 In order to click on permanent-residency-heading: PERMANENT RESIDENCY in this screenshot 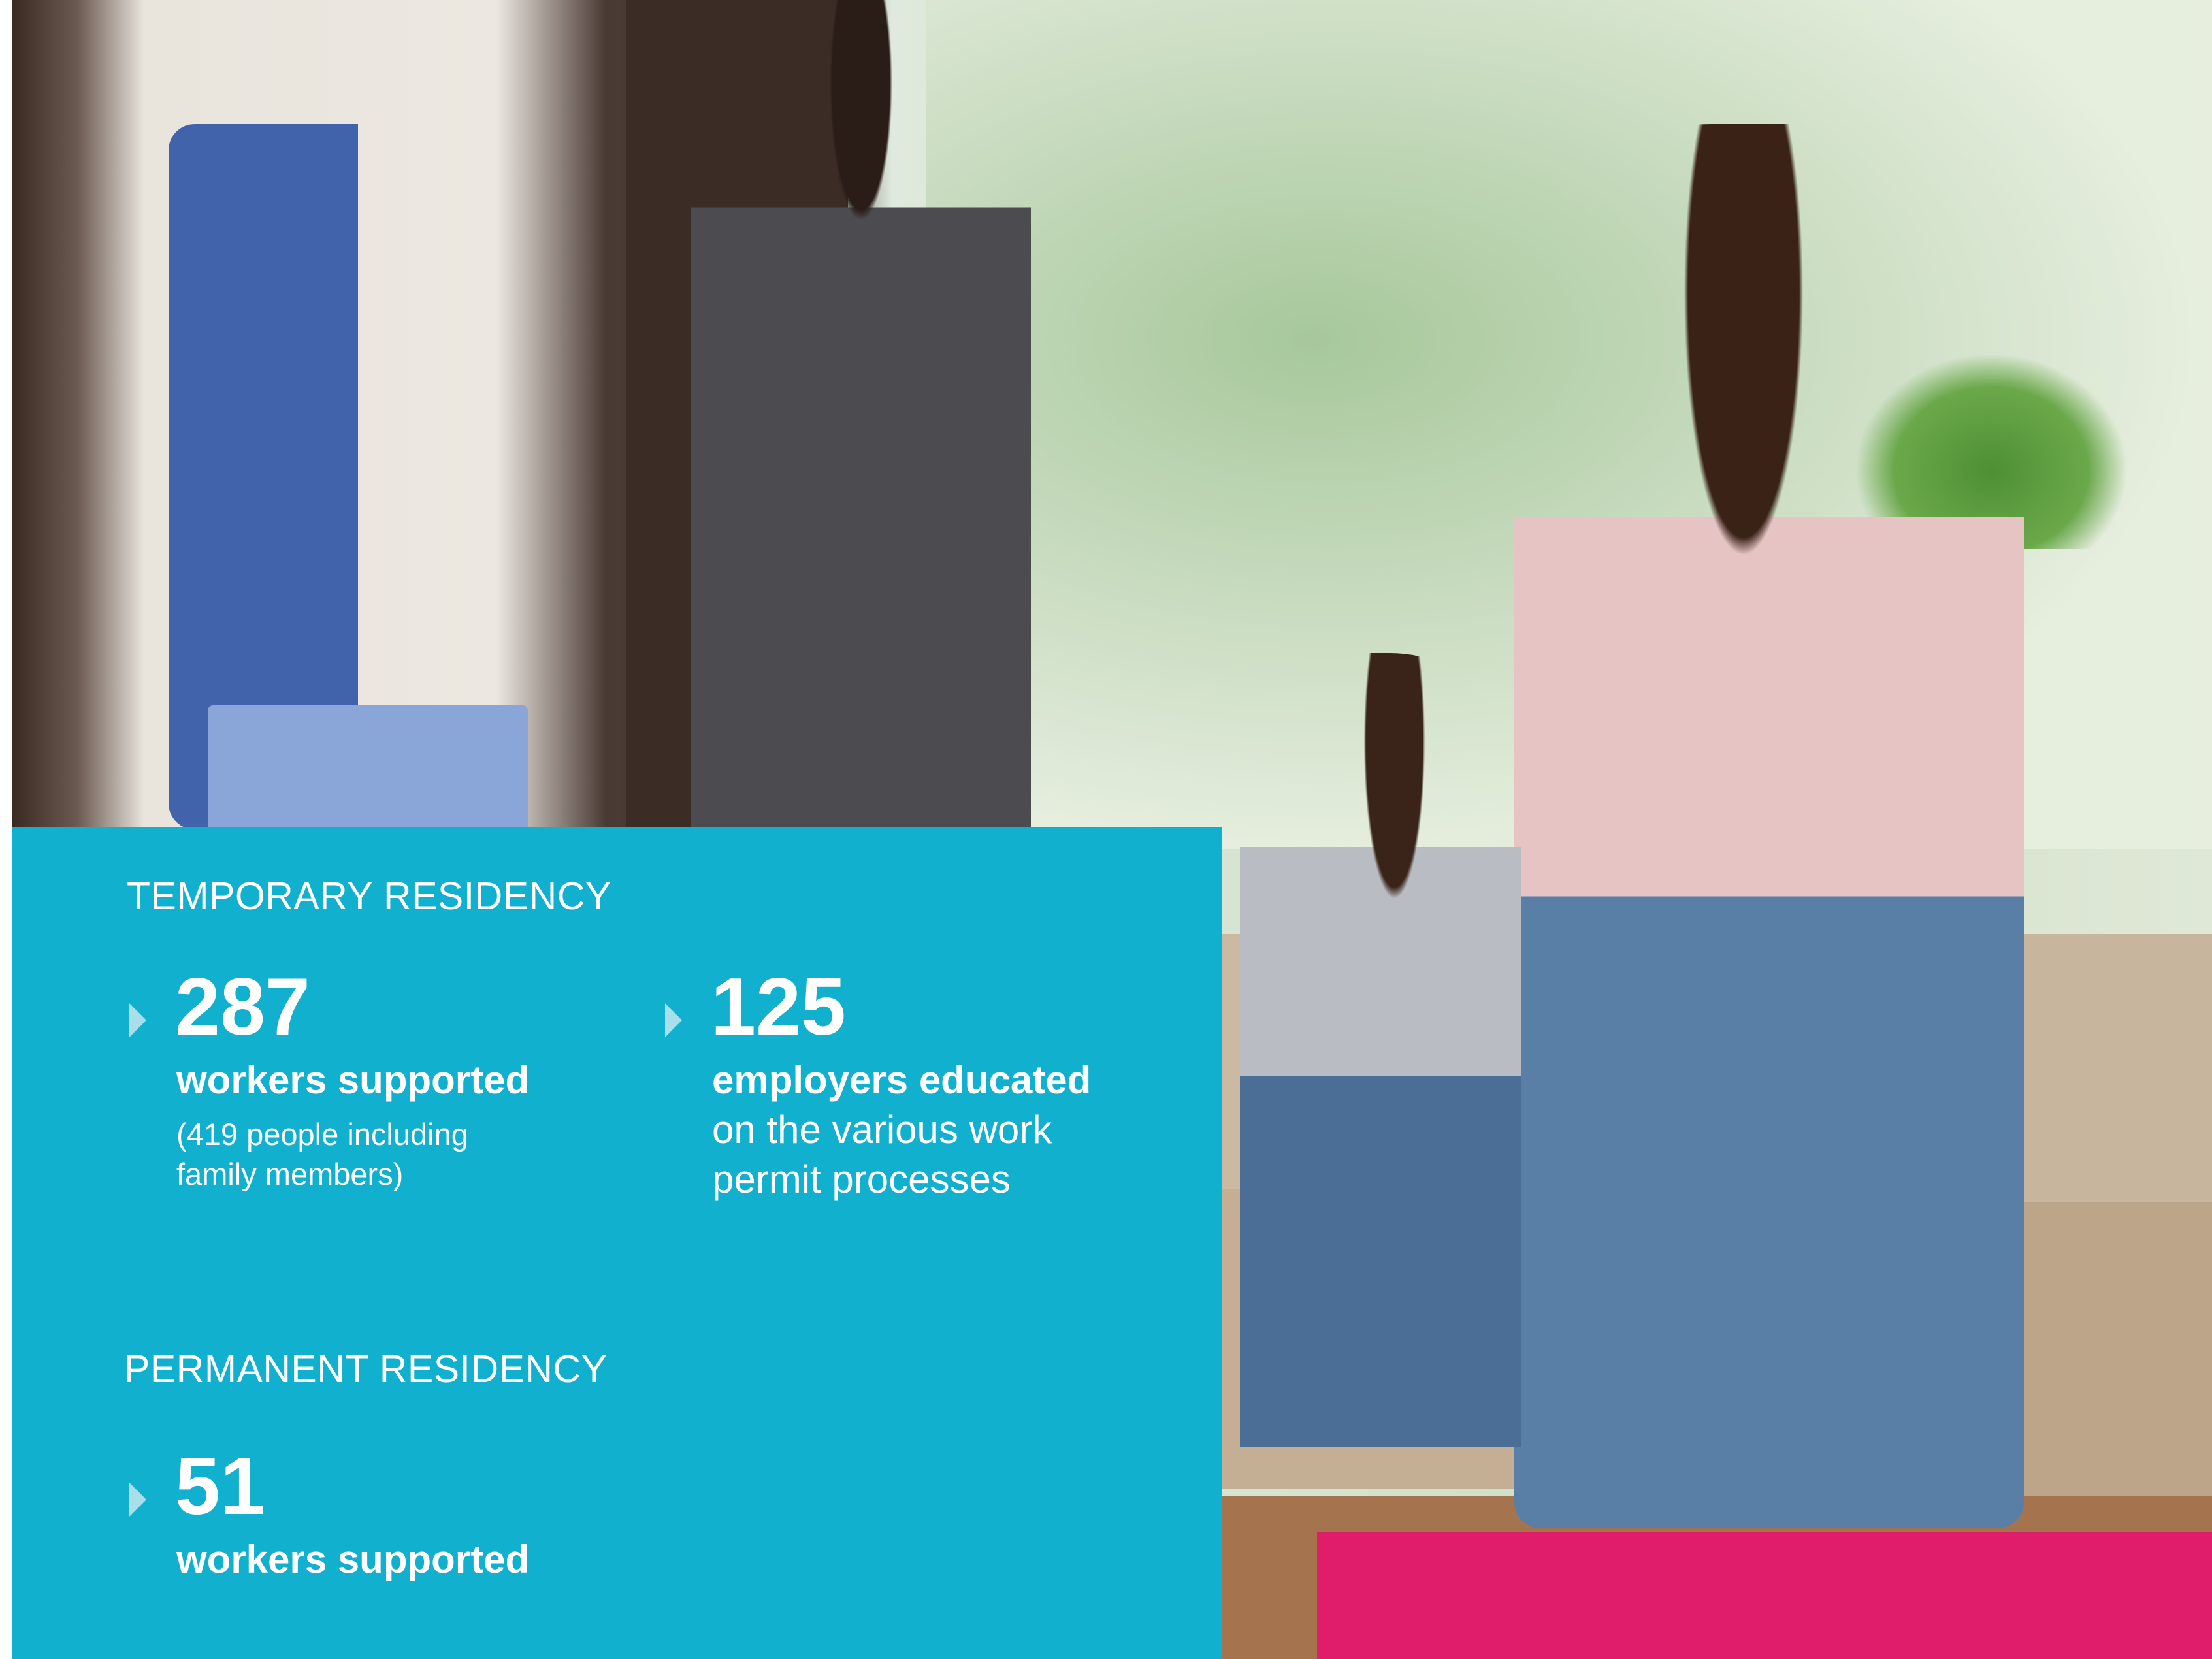, I will do `click(366, 1369)`.